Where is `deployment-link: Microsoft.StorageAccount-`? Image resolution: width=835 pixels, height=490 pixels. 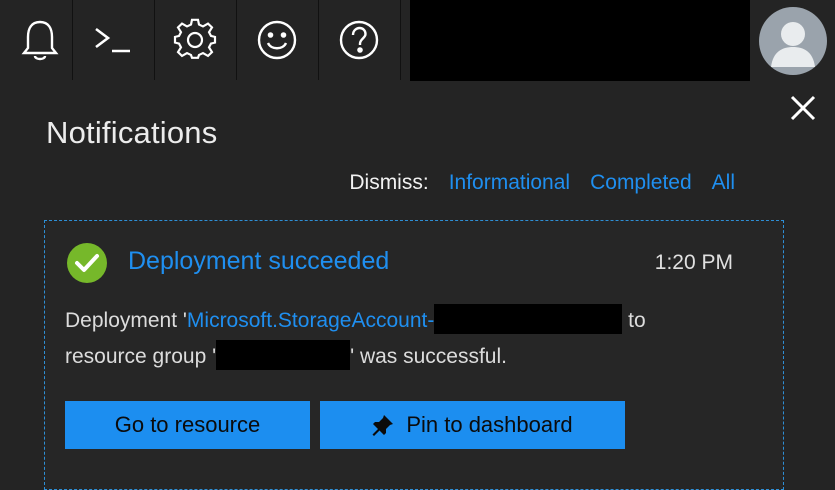 deployment-link: Microsoft.StorageAccount- is located at coordinates (310, 320).